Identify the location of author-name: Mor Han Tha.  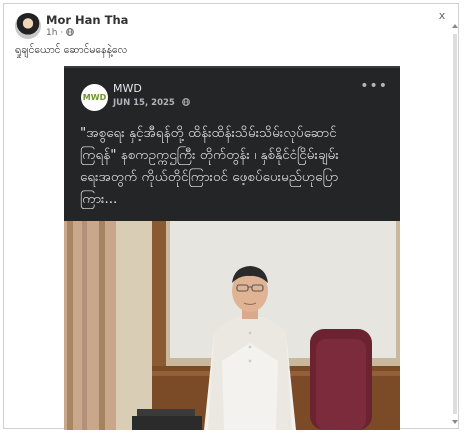
(87, 20).